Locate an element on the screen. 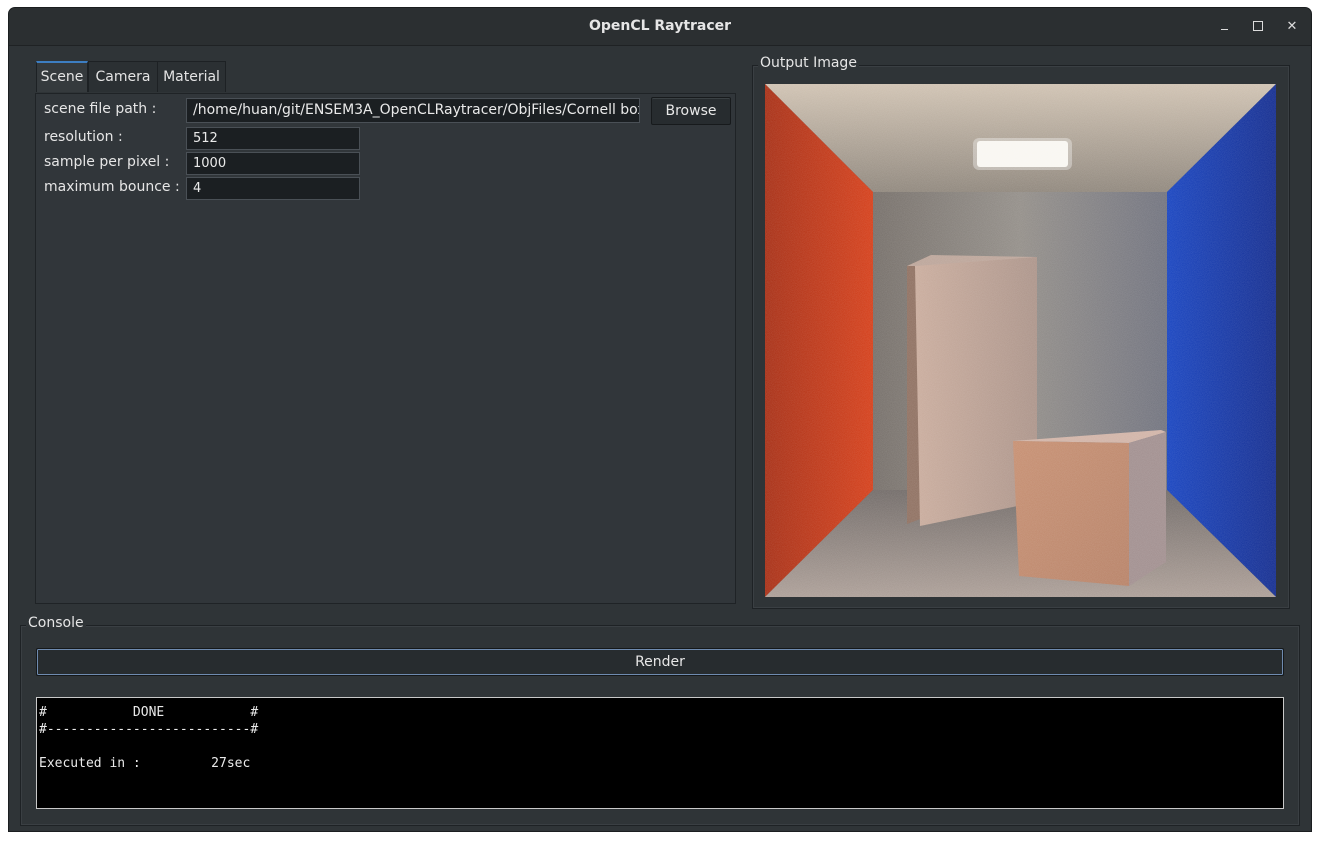 The width and height of the screenshot is (1320, 841). window-title: OpenCL Raytracer is located at coordinates (660, 26).